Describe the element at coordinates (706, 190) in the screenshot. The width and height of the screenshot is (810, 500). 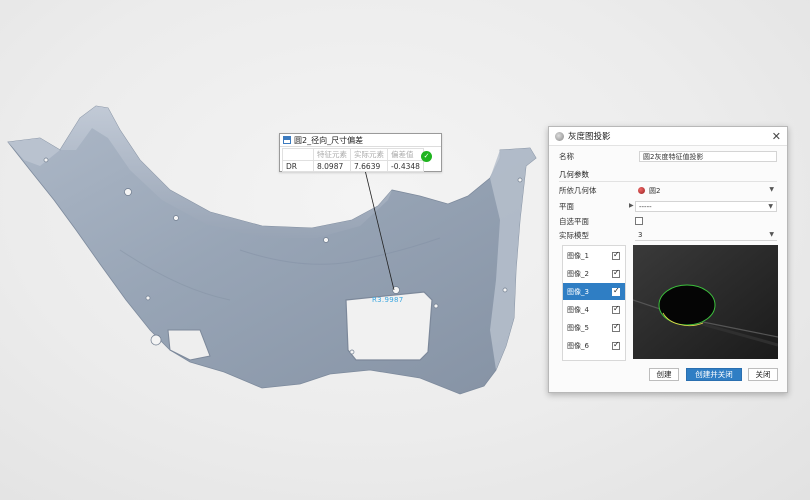
I see `ref-geometry-select: 圆2 ▼` at that location.